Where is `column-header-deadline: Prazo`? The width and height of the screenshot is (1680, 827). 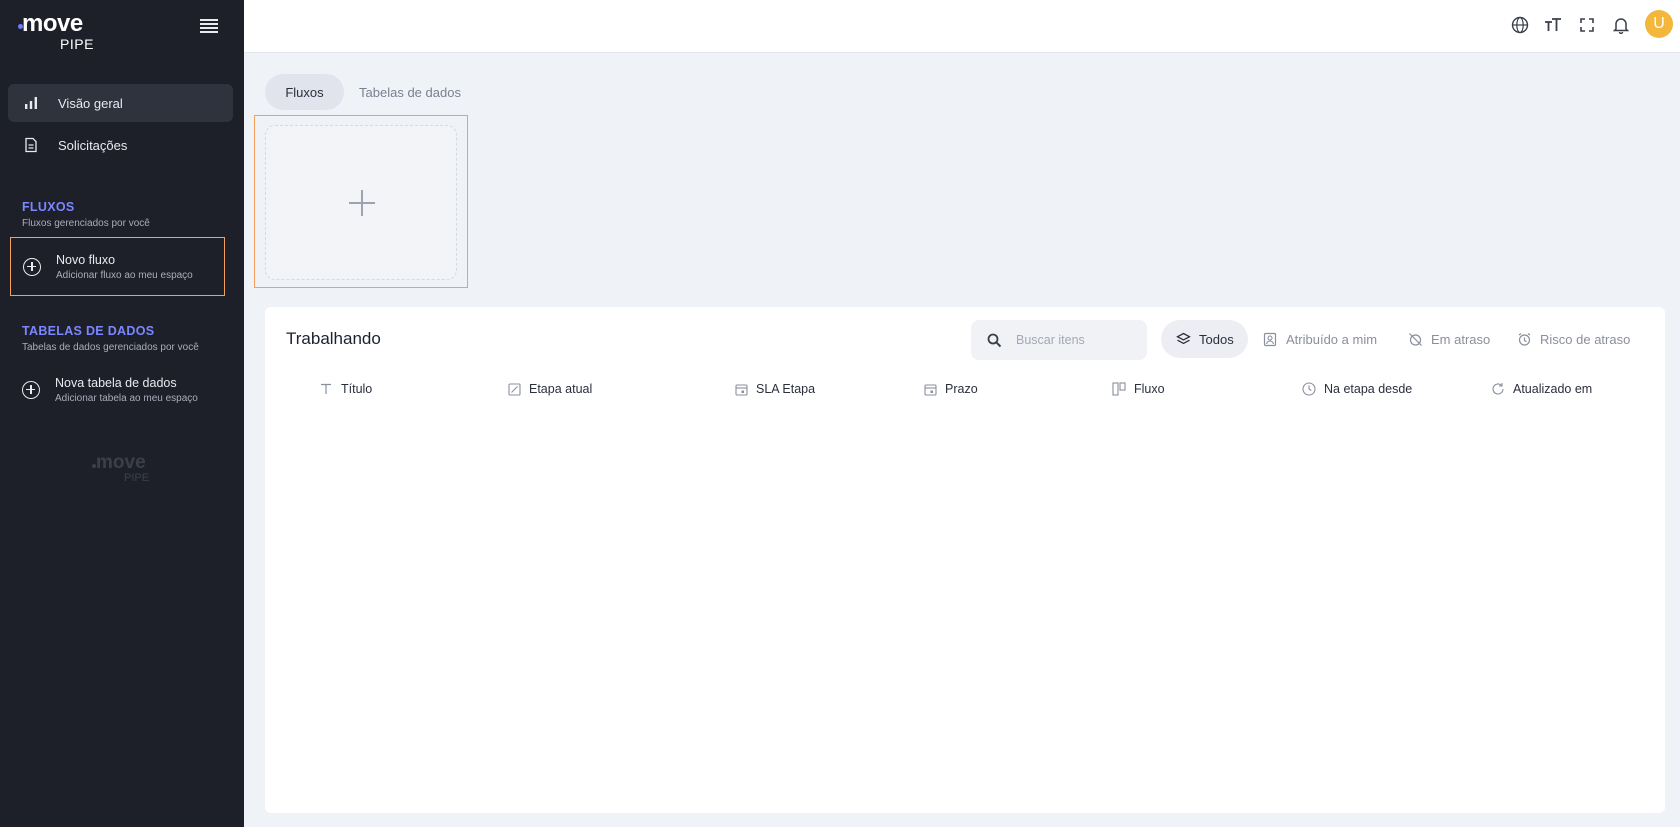 column-header-deadline: Prazo is located at coordinates (950, 389).